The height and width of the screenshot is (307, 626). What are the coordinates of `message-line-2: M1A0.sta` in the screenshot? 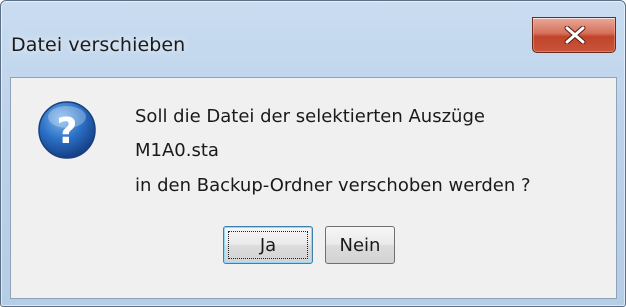 It's located at (177, 150).